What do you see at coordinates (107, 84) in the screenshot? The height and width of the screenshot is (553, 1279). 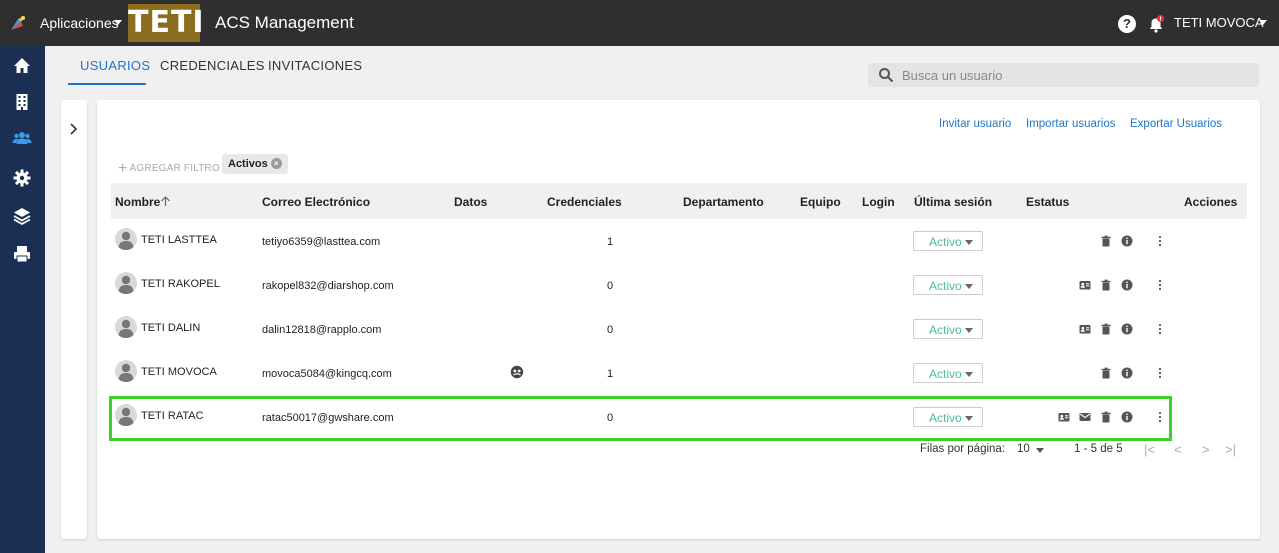 I see `active-tab-indicator` at bounding box center [107, 84].